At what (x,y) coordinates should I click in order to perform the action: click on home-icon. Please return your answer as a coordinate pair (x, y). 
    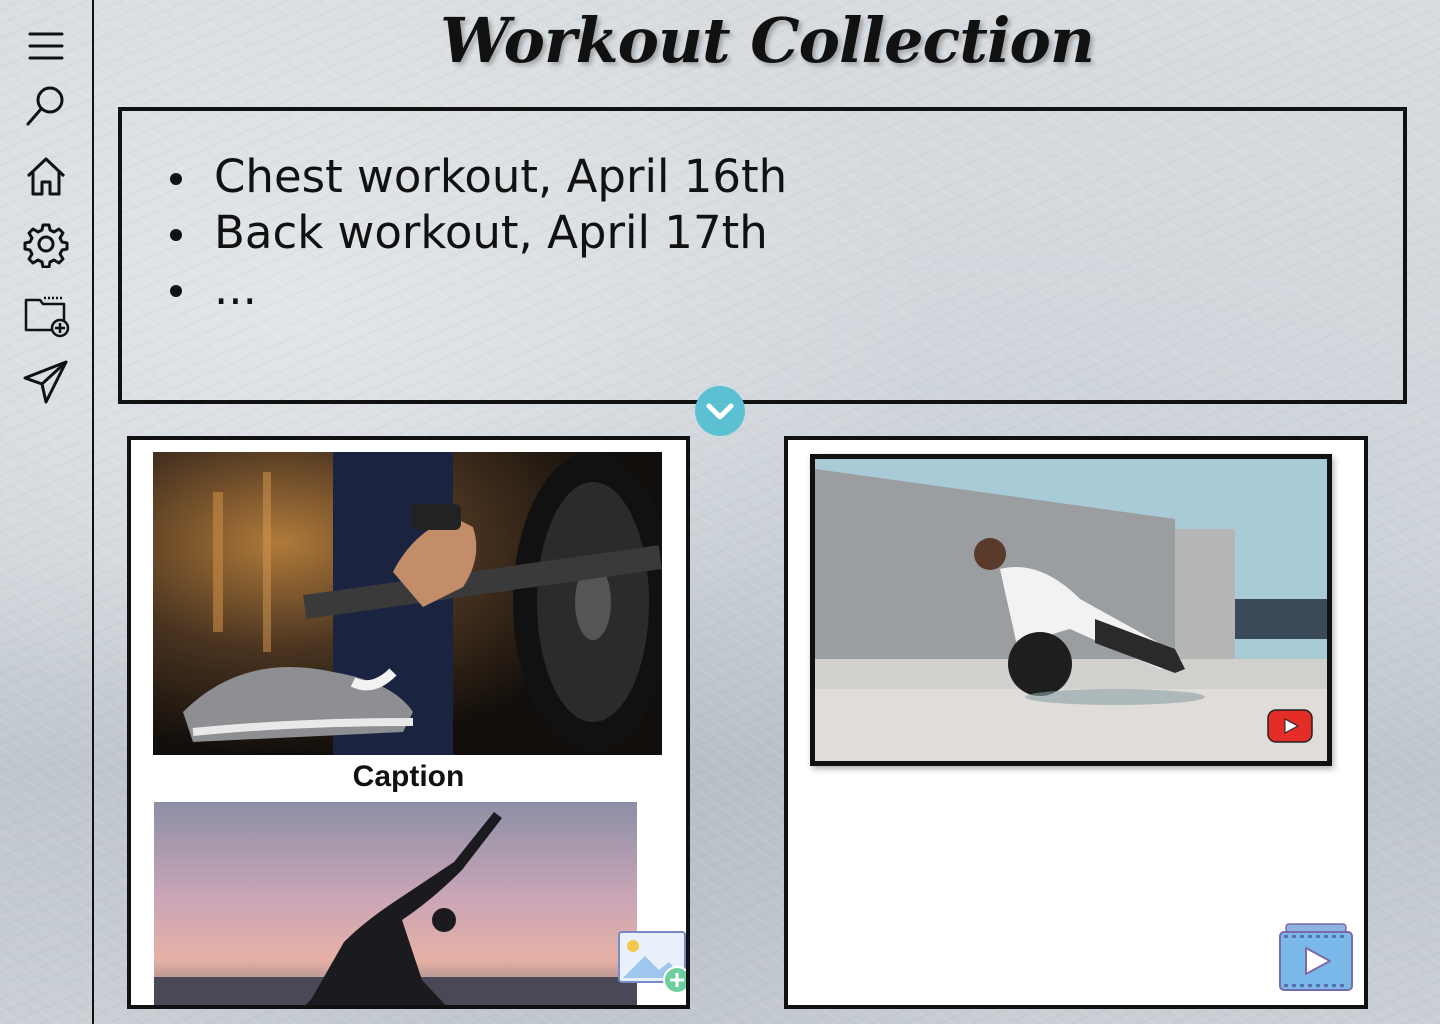
    Looking at the image, I should click on (46, 176).